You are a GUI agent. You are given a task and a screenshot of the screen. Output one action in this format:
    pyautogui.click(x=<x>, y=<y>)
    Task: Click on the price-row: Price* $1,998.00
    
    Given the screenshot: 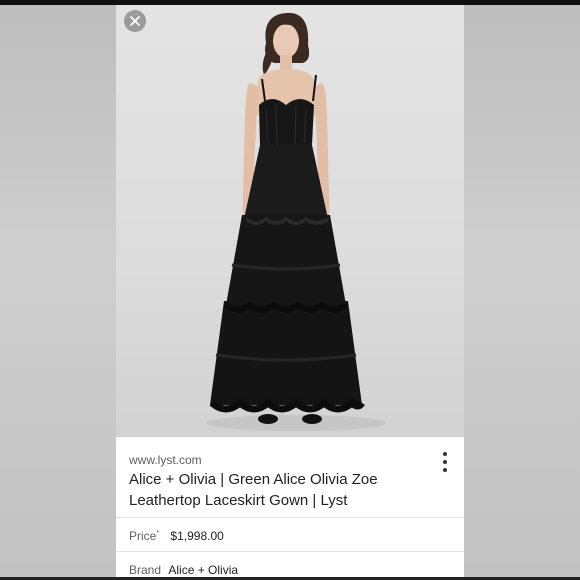 What is the action you would take?
    pyautogui.click(x=176, y=536)
    